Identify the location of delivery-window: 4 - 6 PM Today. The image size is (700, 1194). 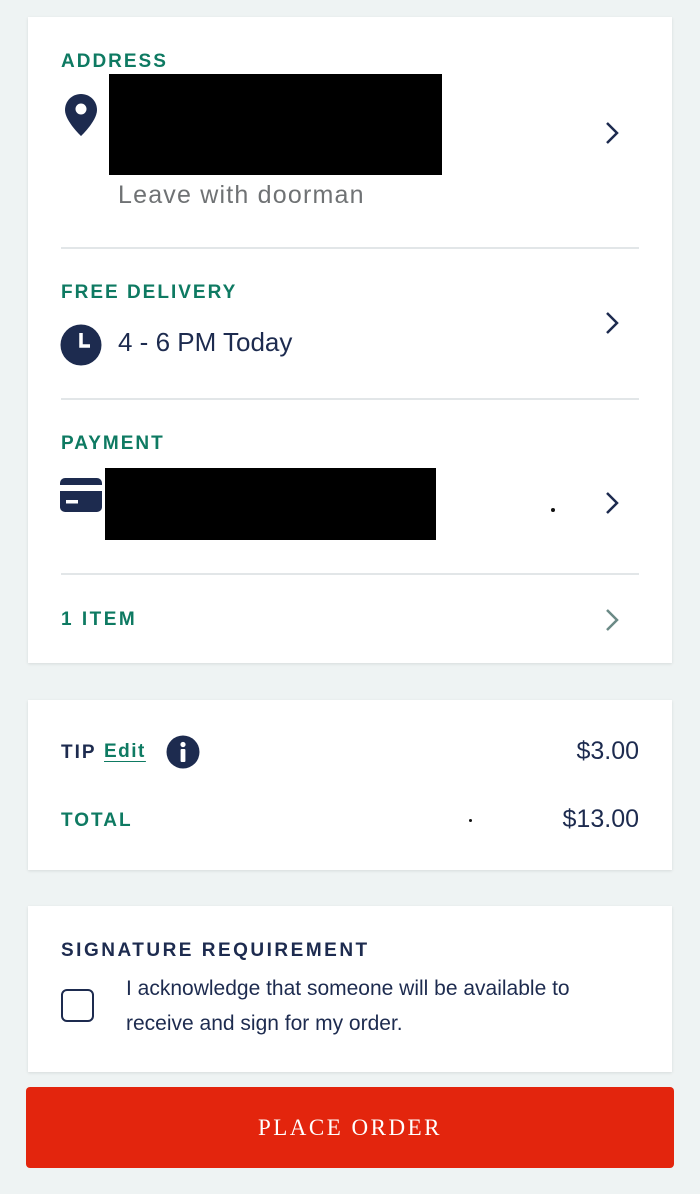
(205, 342).